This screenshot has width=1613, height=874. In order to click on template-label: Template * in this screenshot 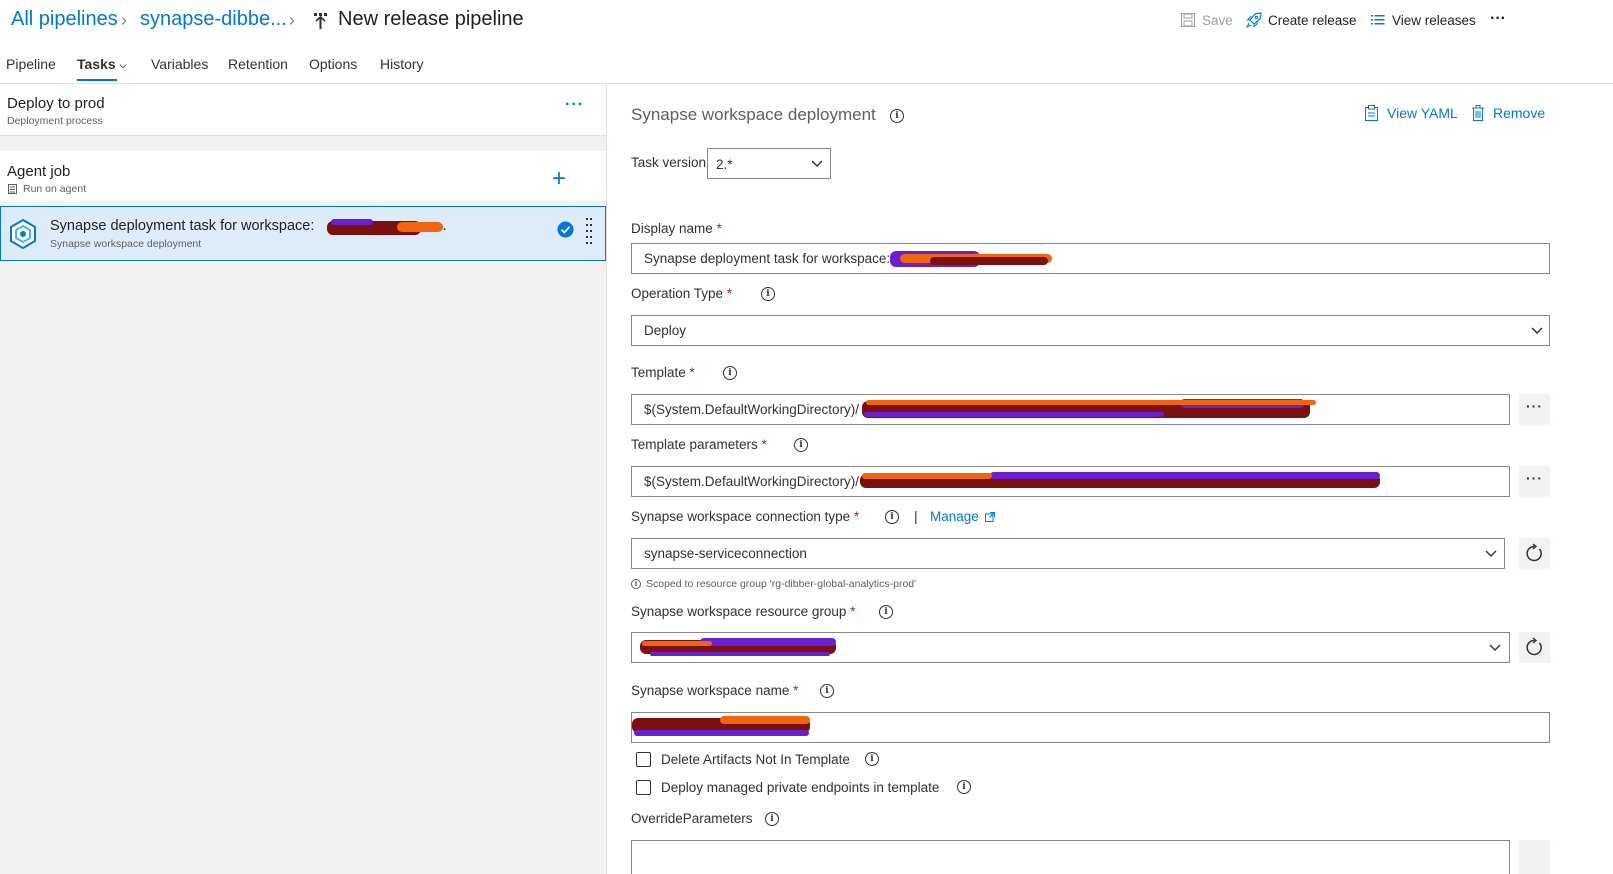, I will do `click(663, 372)`.